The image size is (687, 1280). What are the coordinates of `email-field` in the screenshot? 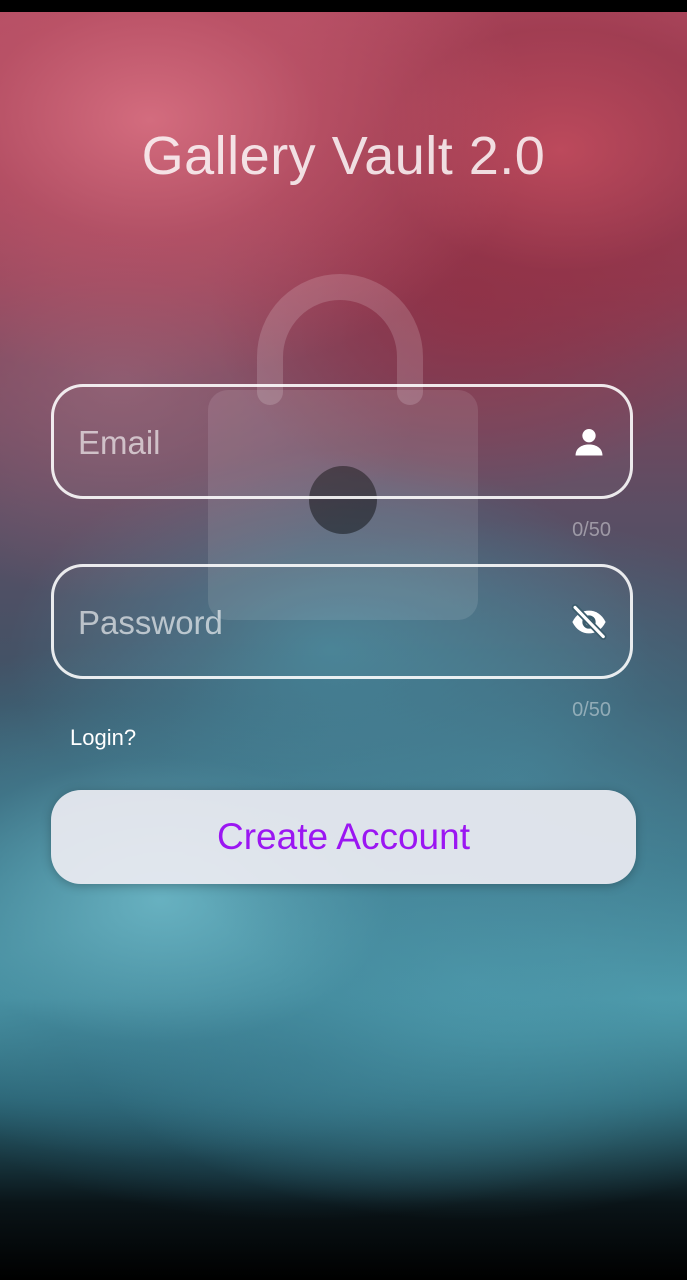 It's located at (342, 441).